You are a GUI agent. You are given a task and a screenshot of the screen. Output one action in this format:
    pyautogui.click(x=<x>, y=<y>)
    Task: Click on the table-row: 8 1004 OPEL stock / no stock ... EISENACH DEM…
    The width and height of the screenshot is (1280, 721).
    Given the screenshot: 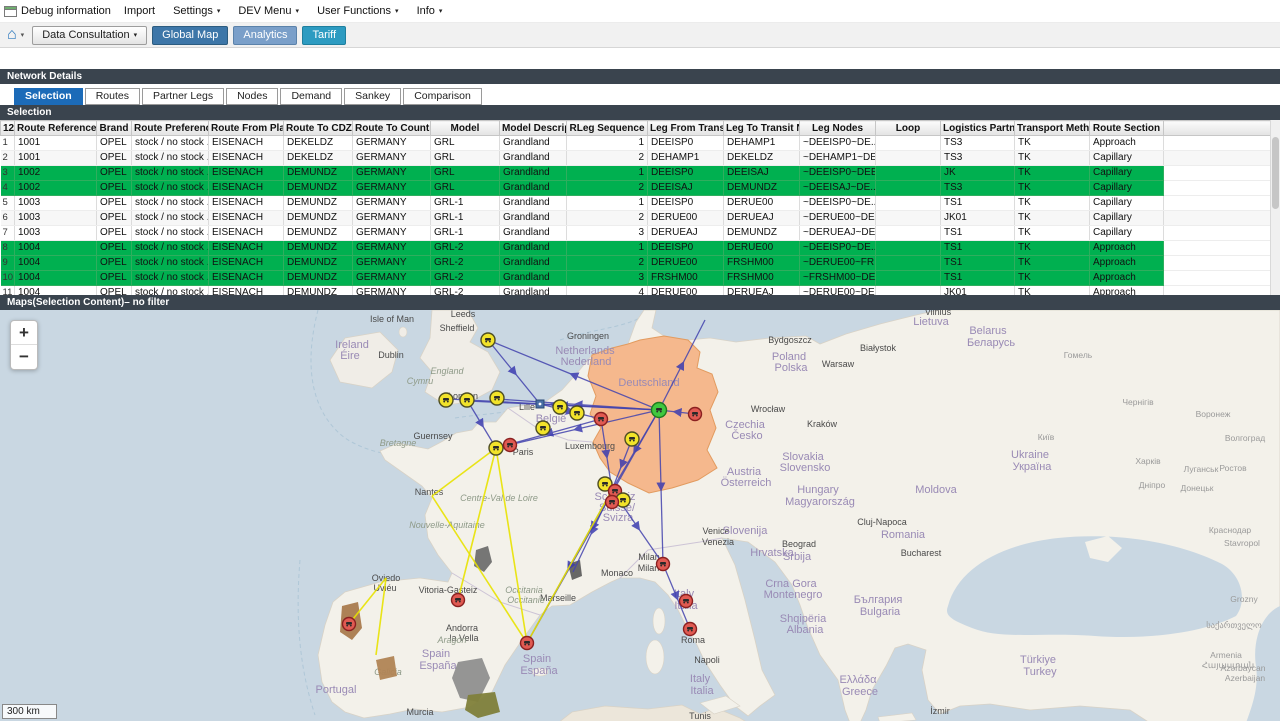 What is the action you would take?
    pyautogui.click(x=635, y=248)
    